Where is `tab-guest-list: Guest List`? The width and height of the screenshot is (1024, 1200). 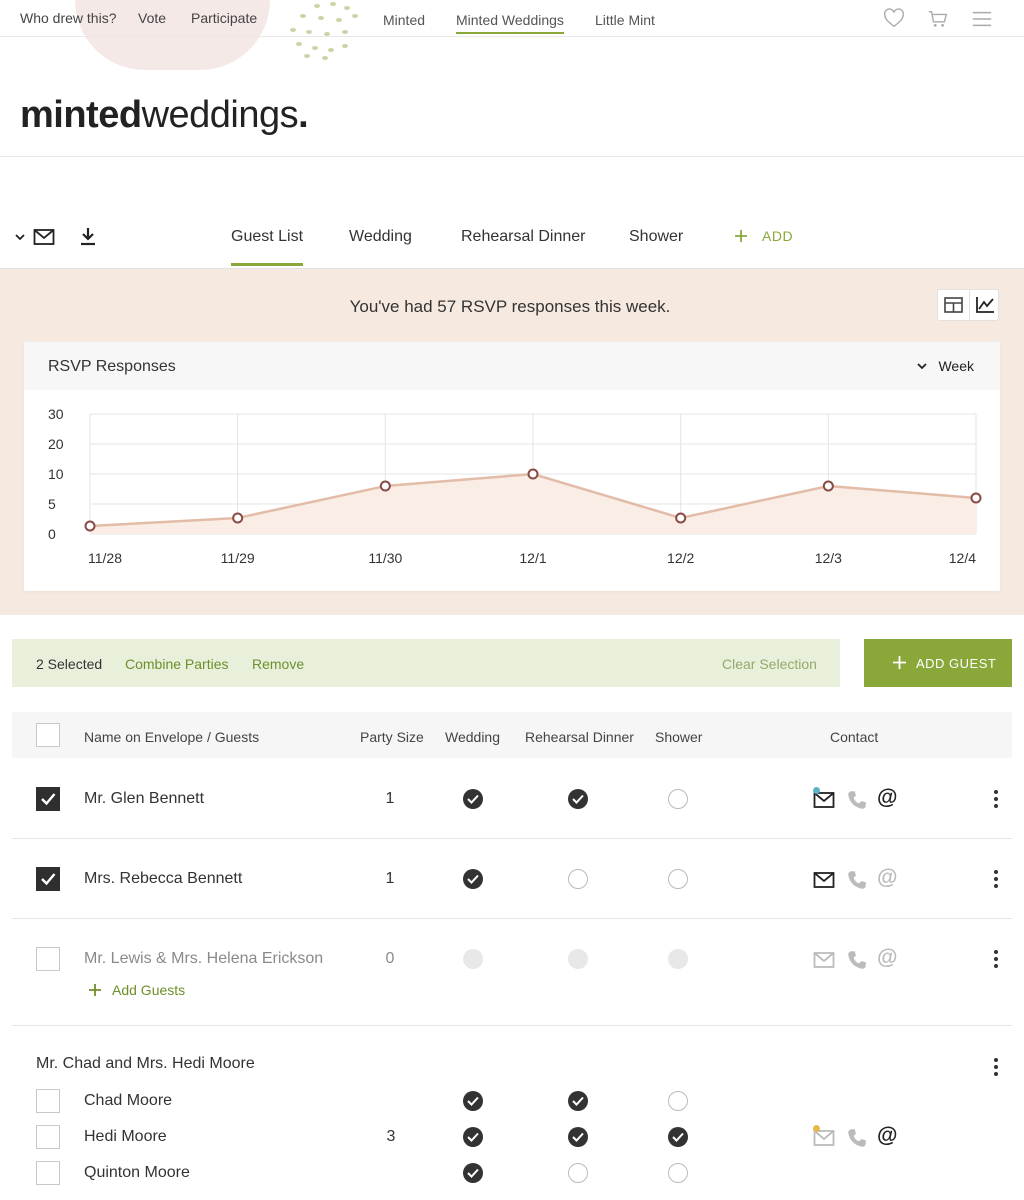
tab-guest-list: Guest List is located at coordinates (267, 247).